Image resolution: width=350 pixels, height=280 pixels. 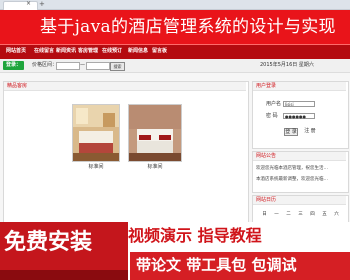 I want to click on promo-free-install: 免费安装, so click(x=48, y=242).